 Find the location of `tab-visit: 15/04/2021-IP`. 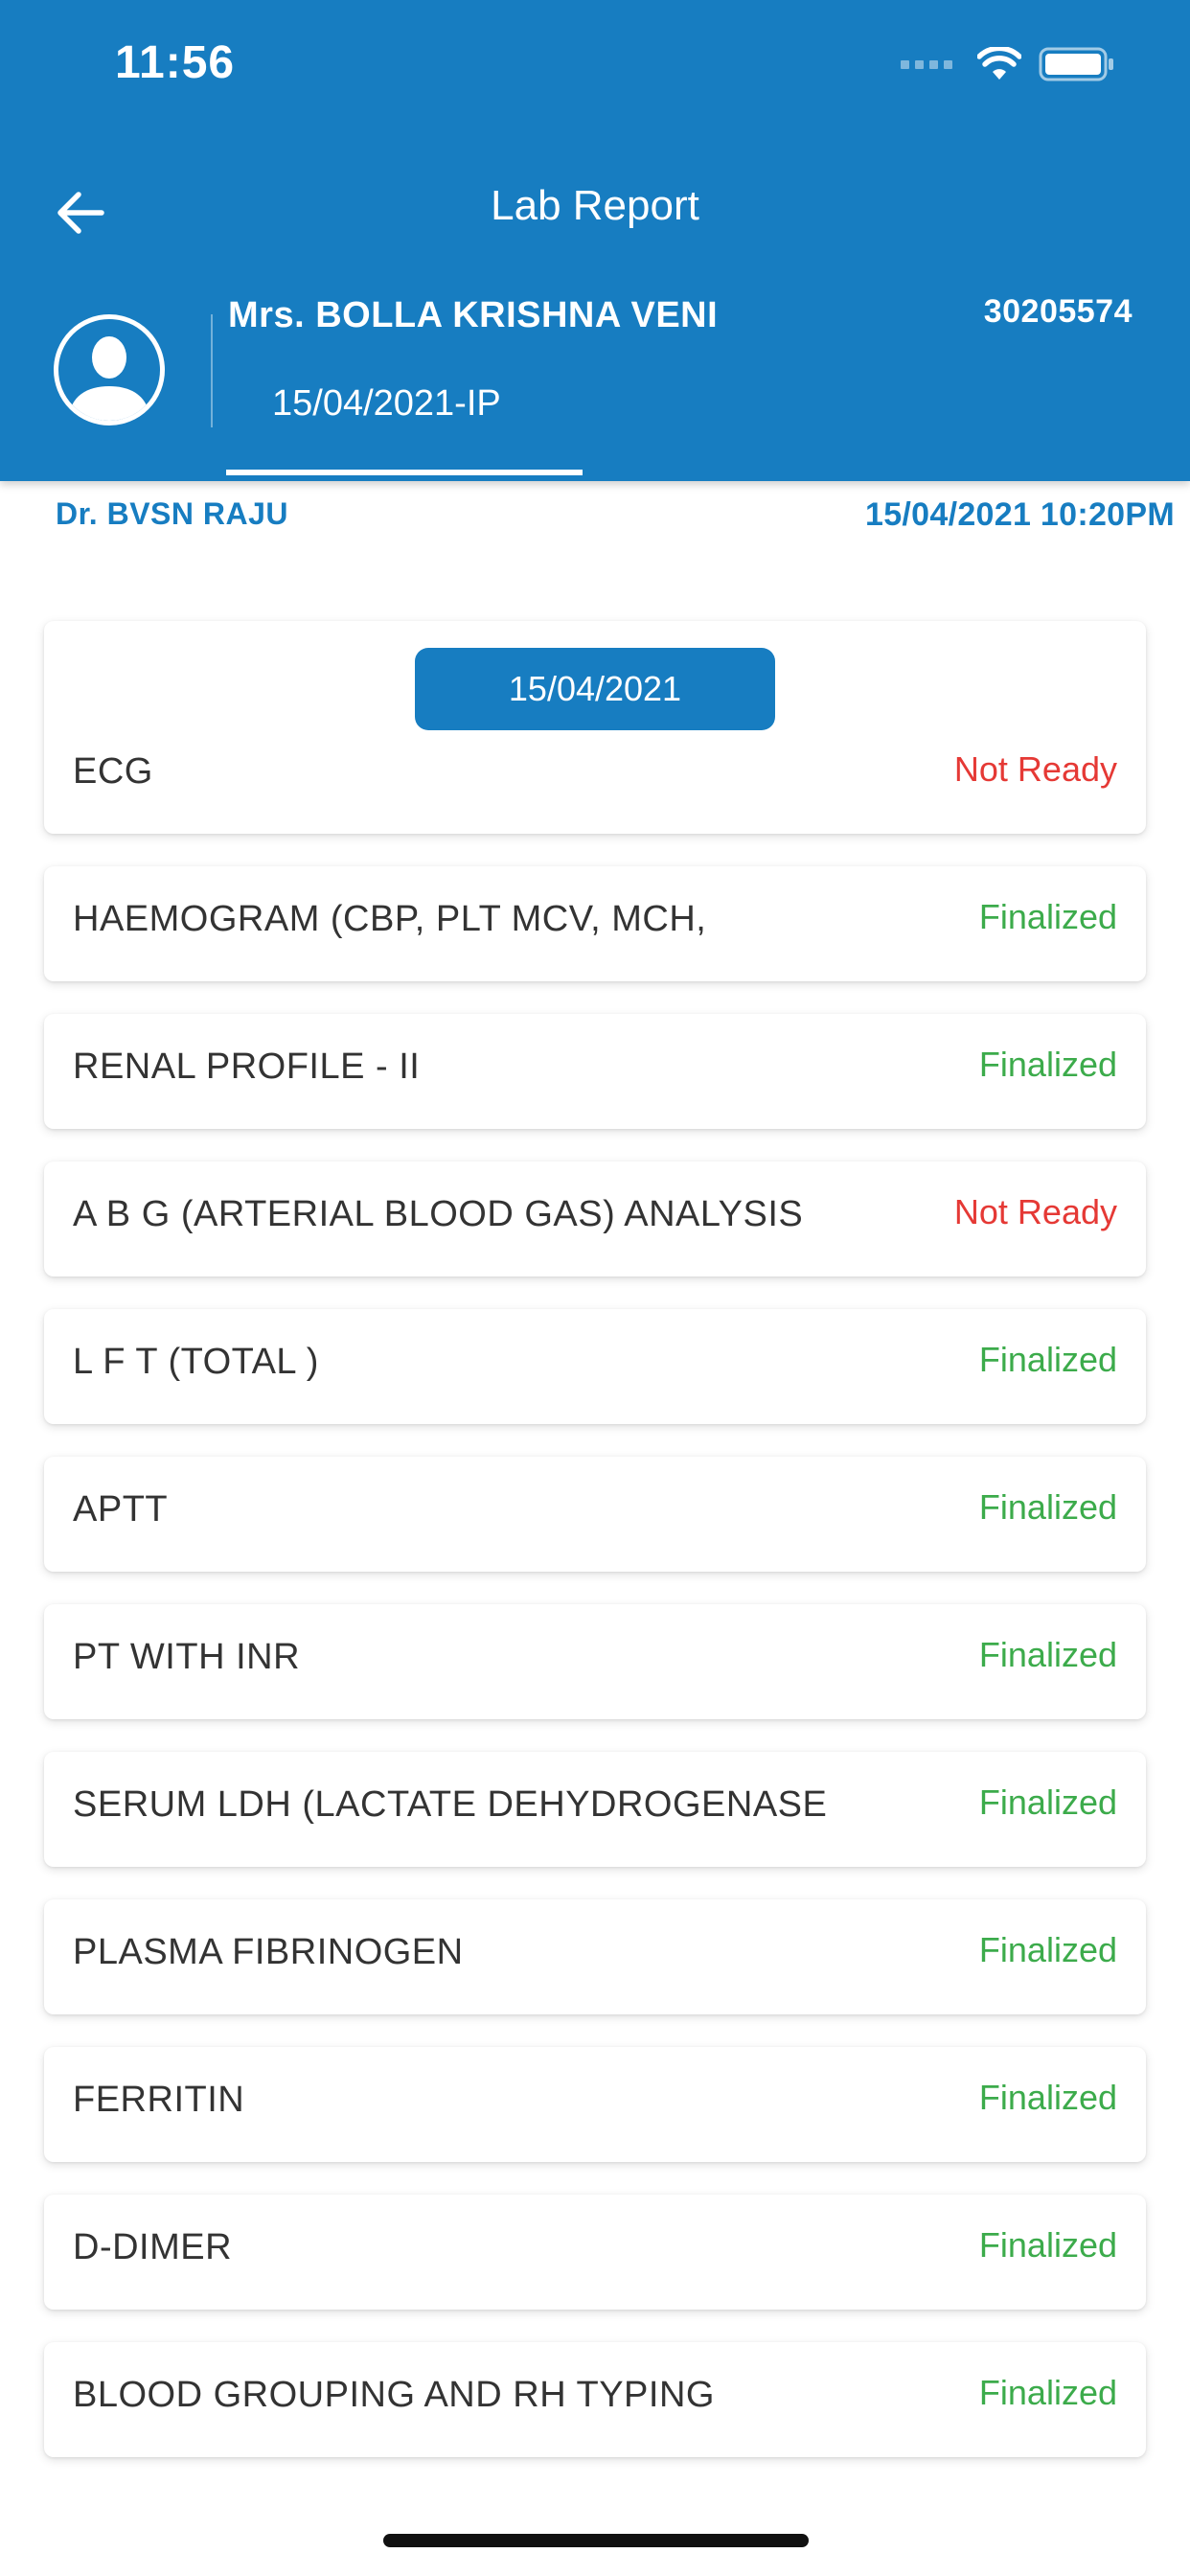

tab-visit: 15/04/2021-IP is located at coordinates (405, 422).